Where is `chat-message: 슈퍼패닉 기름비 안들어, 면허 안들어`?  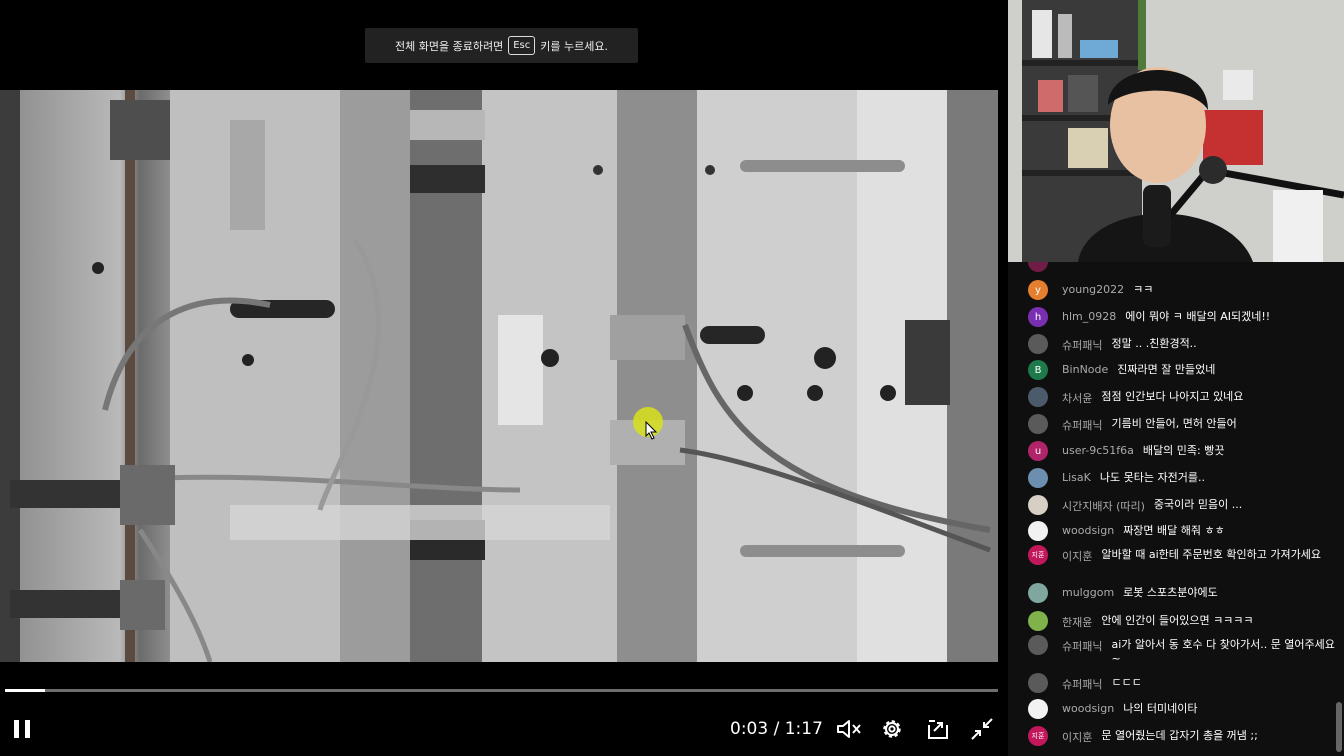
chat-message: 슈퍼패닉 기름비 안들어, 면허 안들어 is located at coordinates (1183, 424).